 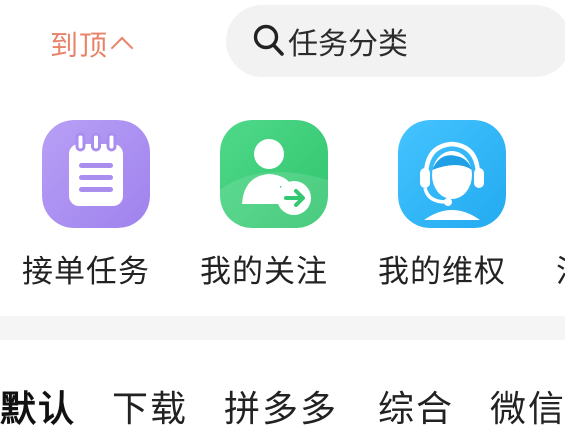 I want to click on shortcut-partial: 活, so click(x=560, y=207).